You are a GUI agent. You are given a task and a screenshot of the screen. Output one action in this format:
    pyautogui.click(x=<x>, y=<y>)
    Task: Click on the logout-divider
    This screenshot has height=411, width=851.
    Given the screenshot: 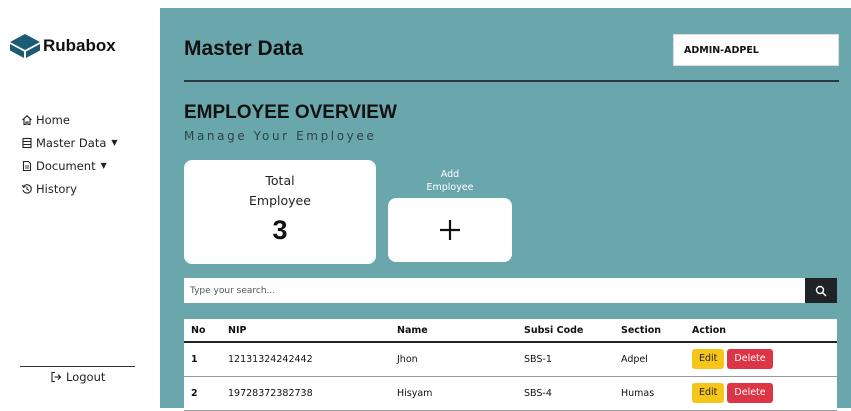 What is the action you would take?
    pyautogui.click(x=77, y=366)
    